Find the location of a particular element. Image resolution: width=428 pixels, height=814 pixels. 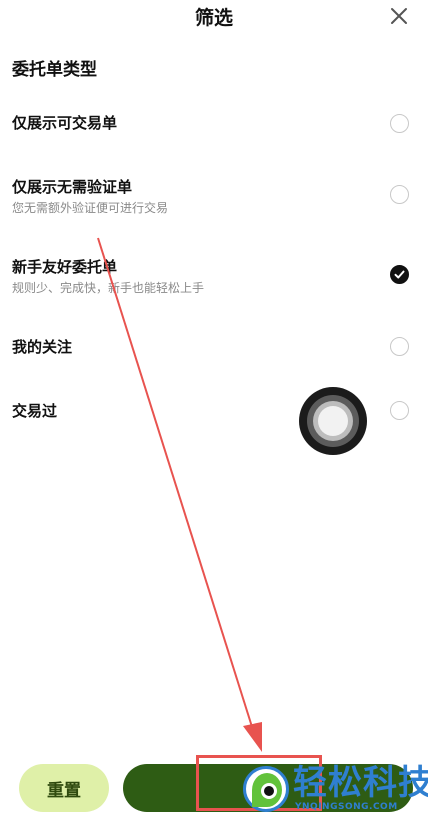

option-label: 交易过 is located at coordinates (35, 411).